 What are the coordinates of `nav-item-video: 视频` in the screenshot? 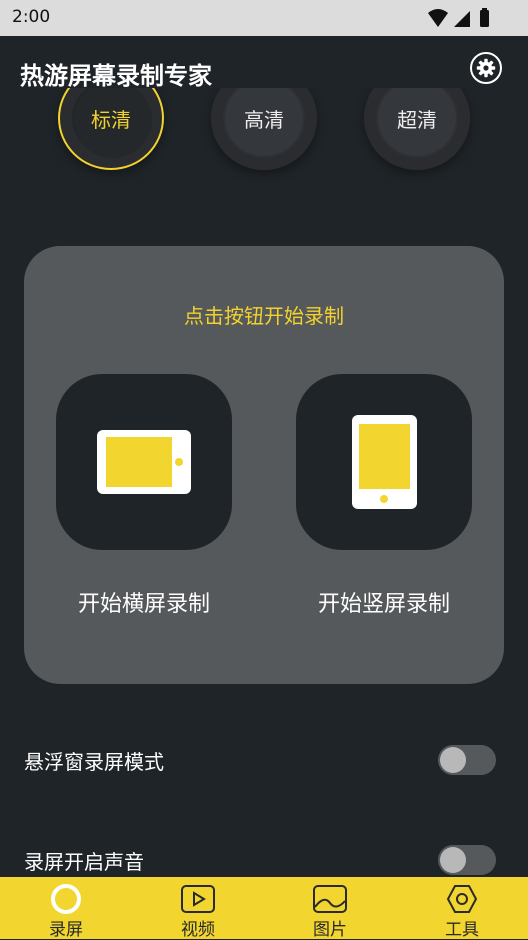 It's located at (198, 908).